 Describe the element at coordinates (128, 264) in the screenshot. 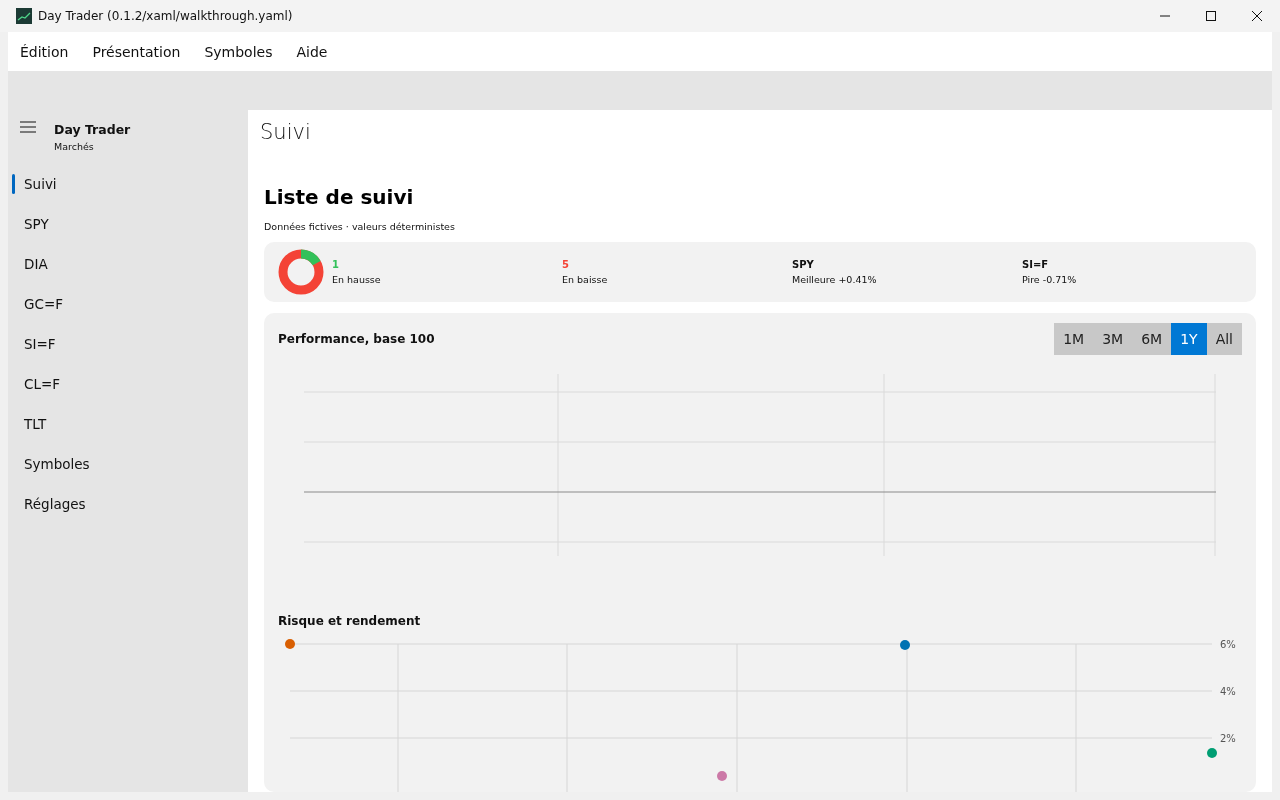

I see `nav-item: DIA` at that location.